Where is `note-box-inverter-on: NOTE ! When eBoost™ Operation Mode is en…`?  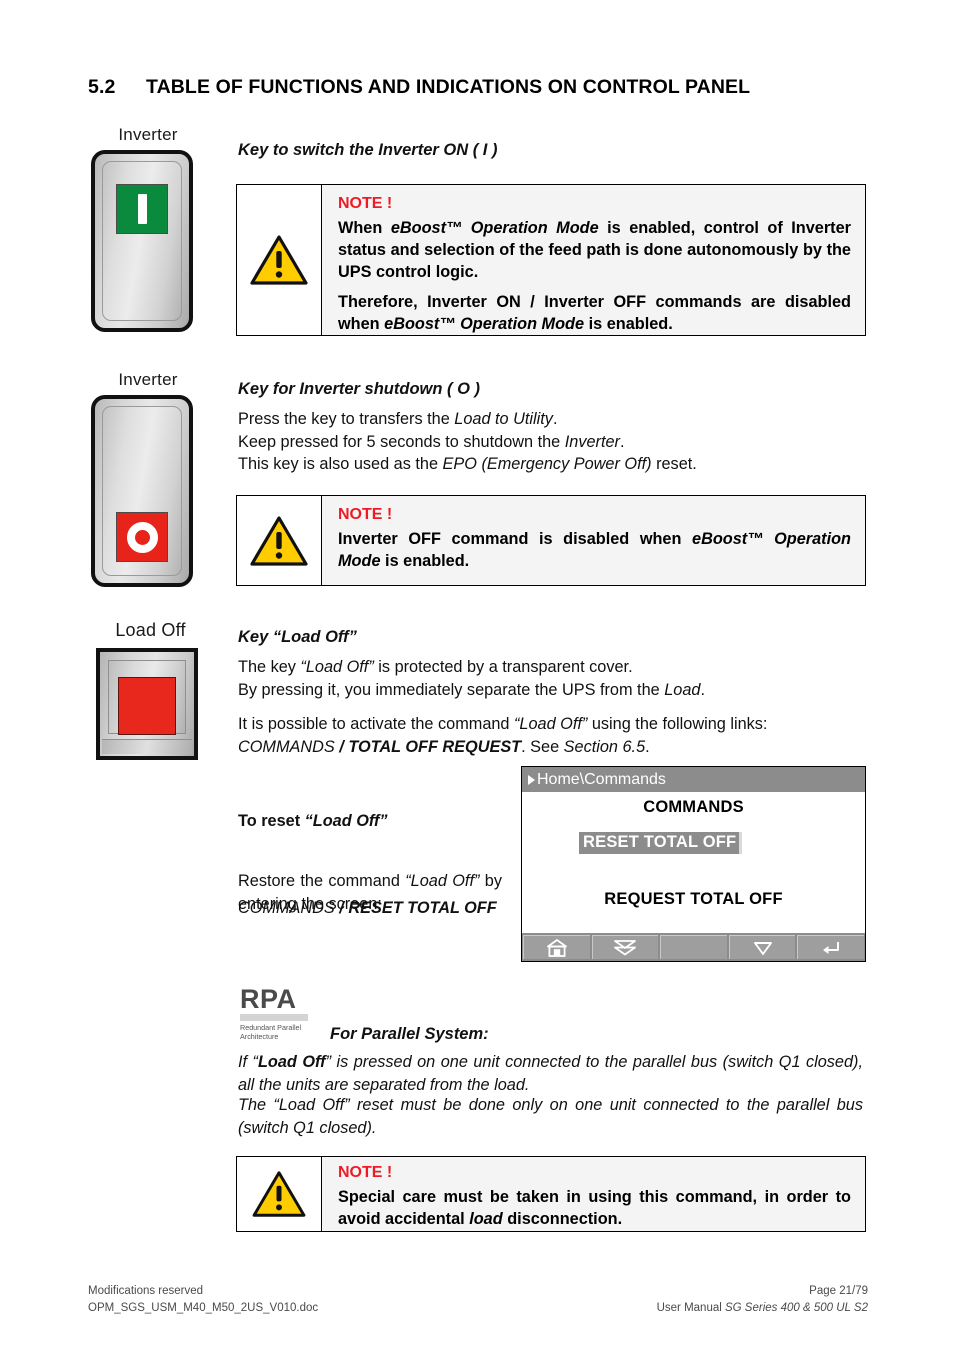
note-box-inverter-on: NOTE ! When eBoost™ Operation Mode is en… is located at coordinates (551, 260).